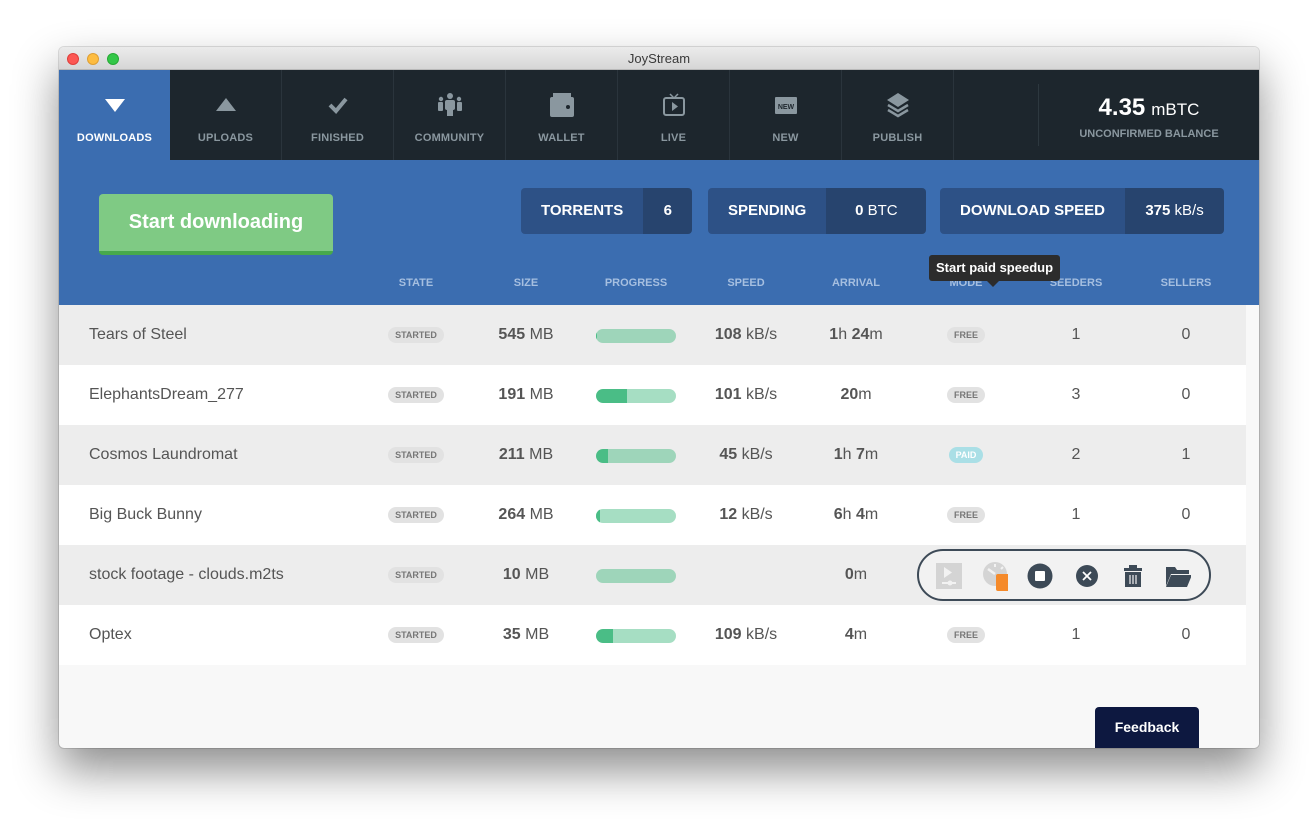 The image size is (1311, 819). Describe the element at coordinates (1133, 576) in the screenshot. I see `delete-button` at that location.